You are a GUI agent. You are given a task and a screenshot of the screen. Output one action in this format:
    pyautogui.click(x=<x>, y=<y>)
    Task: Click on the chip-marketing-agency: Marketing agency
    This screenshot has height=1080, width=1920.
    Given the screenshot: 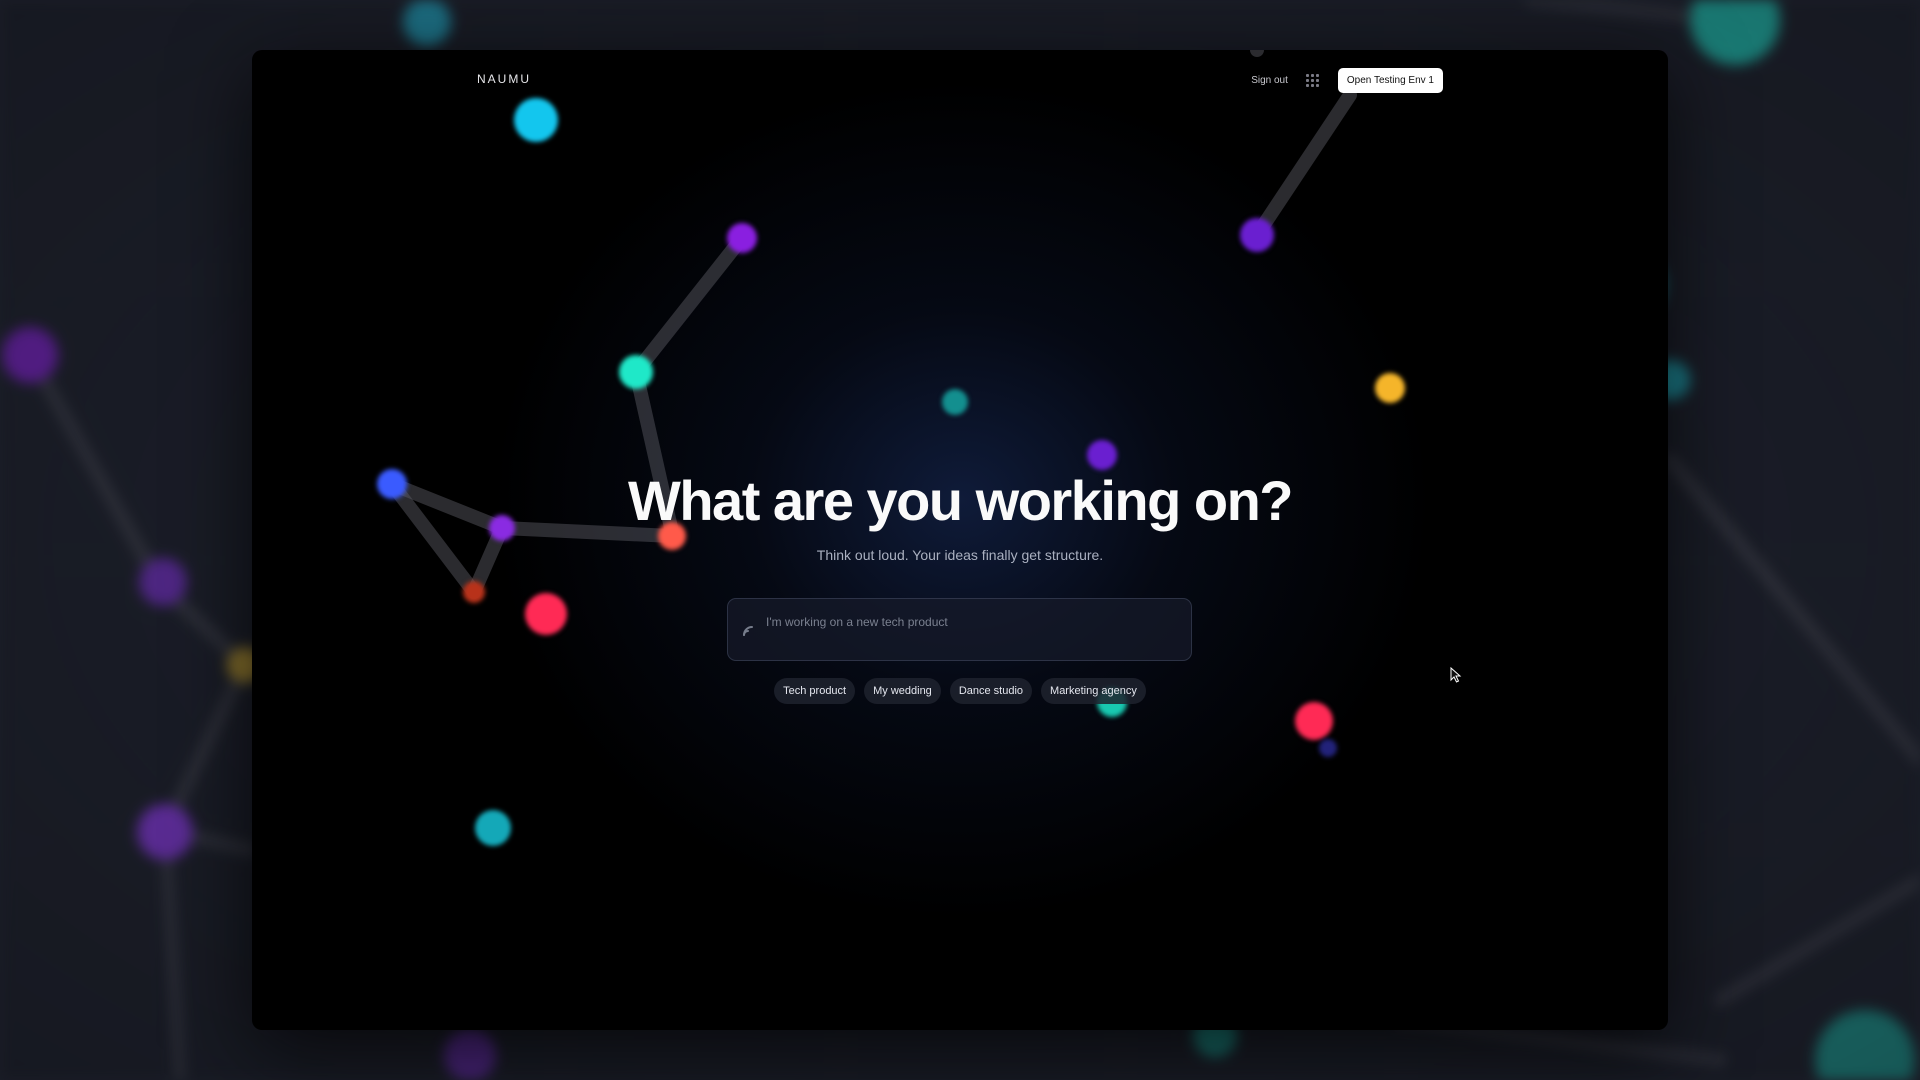 What is the action you would take?
    pyautogui.click(x=1093, y=691)
    